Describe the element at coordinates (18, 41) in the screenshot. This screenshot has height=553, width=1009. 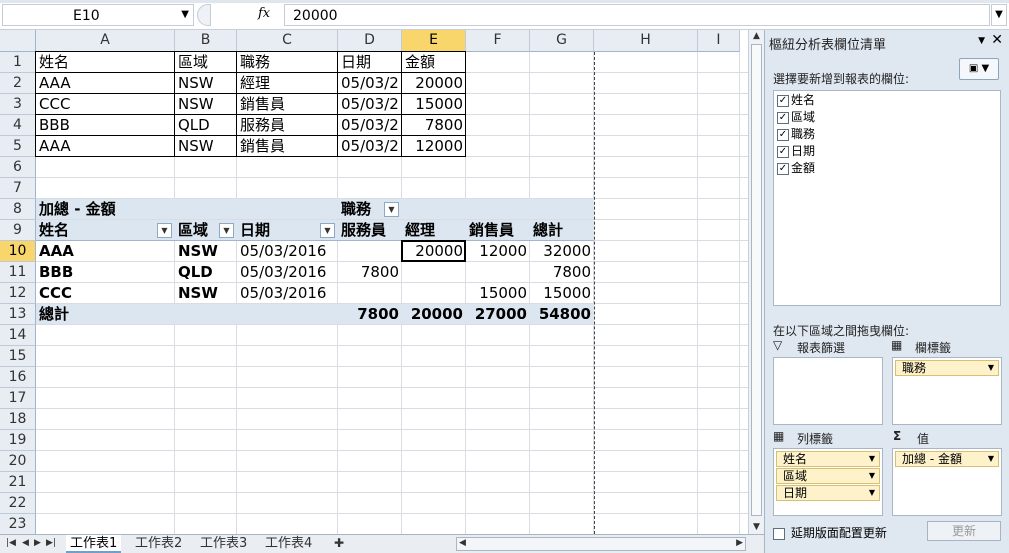
I see `select-all-button` at that location.